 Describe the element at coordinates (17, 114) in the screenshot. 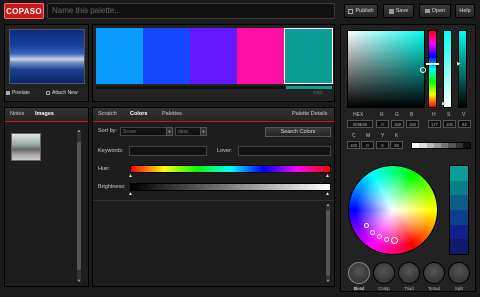

I see `tab-notes: Notes` at that location.